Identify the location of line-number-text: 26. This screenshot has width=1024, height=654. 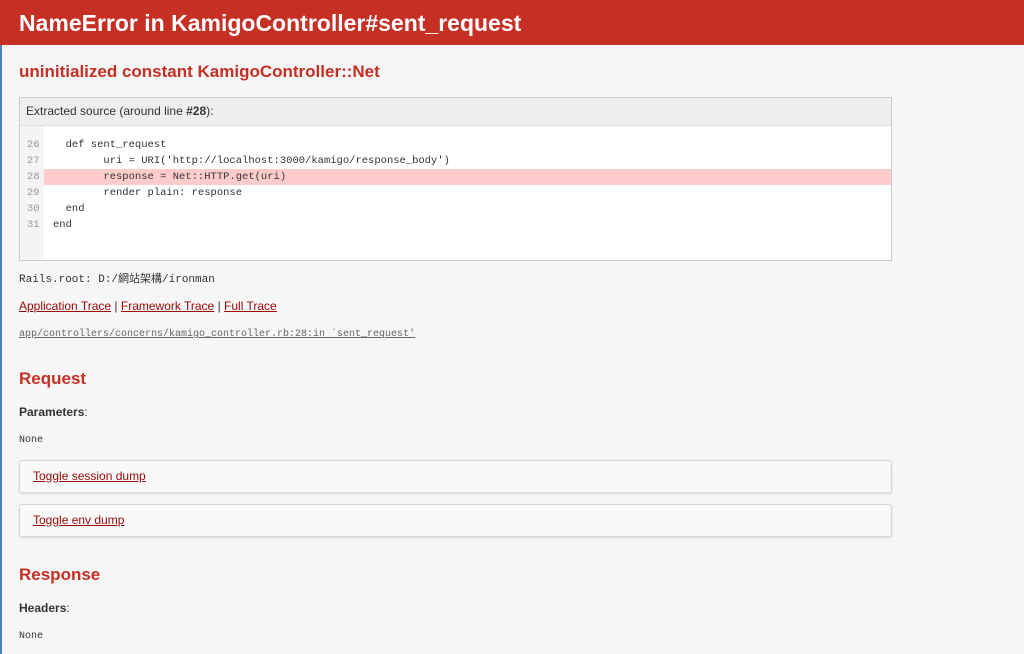
(33, 145).